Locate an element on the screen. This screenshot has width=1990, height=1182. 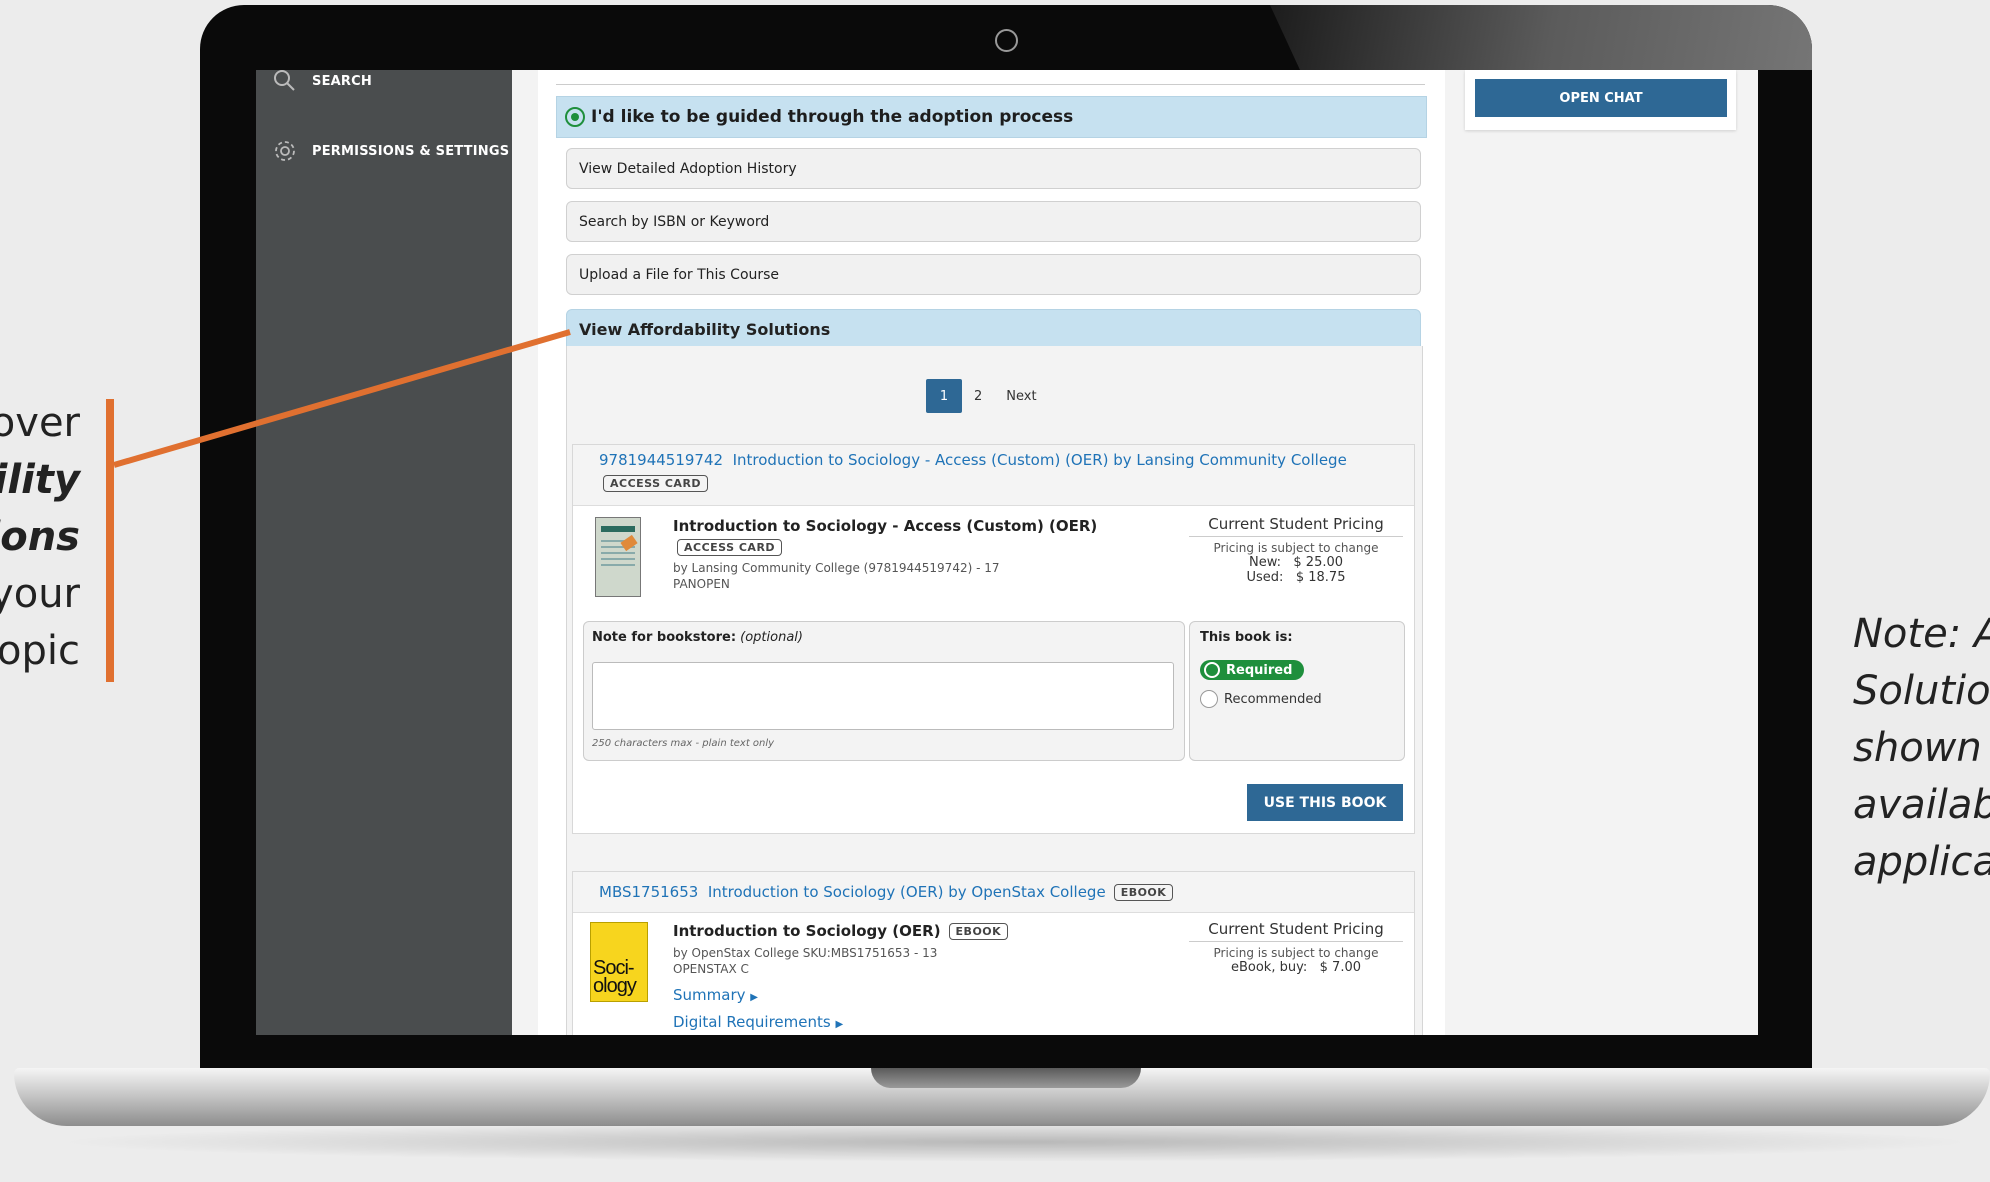
laptop-shadow is located at coordinates (1015, 1142).